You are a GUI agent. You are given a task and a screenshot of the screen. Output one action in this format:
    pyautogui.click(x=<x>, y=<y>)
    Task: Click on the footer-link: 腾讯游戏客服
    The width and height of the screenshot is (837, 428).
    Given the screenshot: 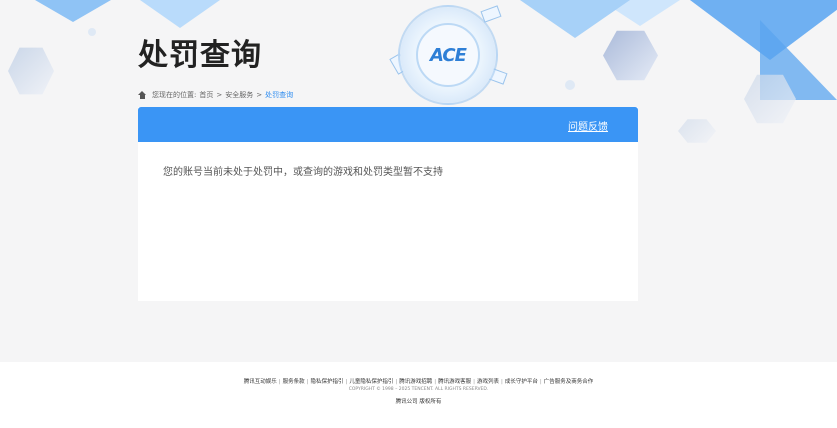 What is the action you would take?
    pyautogui.click(x=454, y=382)
    